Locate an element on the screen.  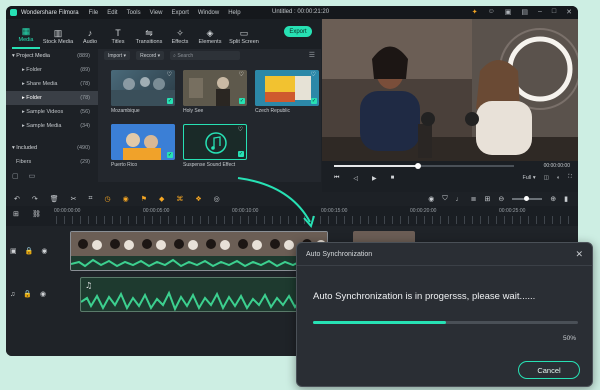
cart-icon: ▤ is located at coordinates (524, 12).